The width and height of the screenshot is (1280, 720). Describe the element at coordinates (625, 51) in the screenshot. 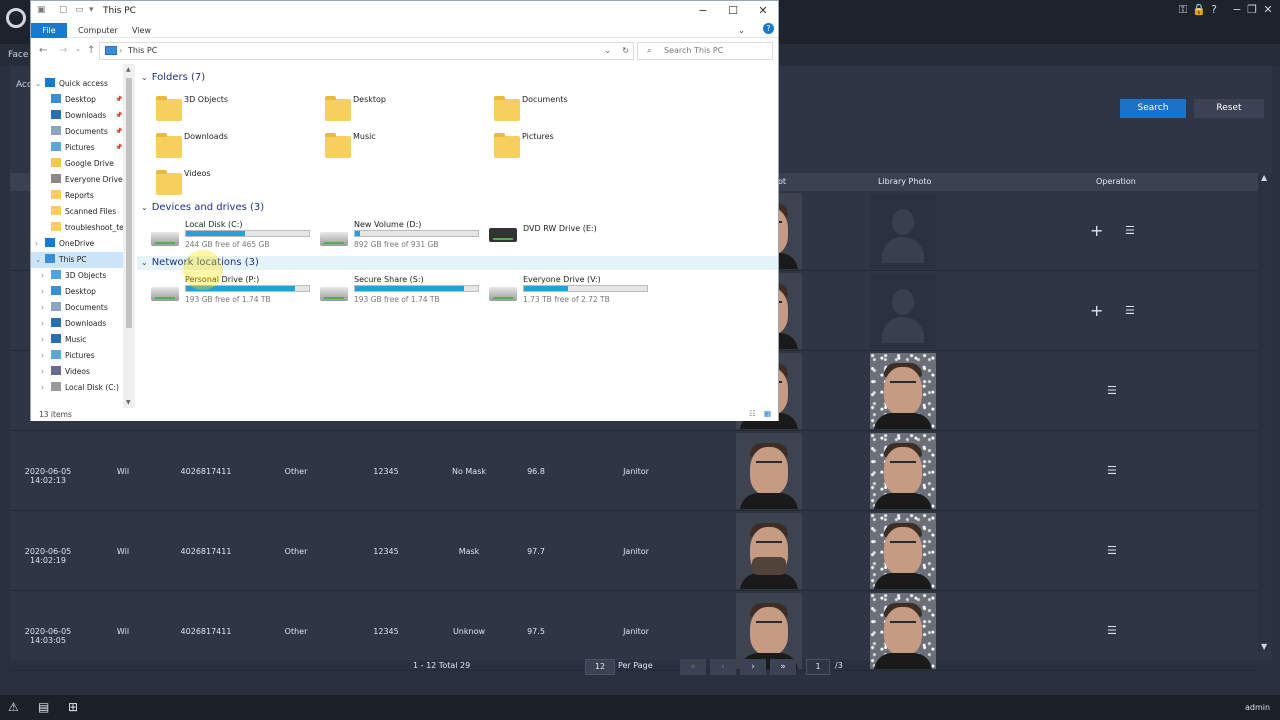

I see `refresh-icon: ↻` at that location.